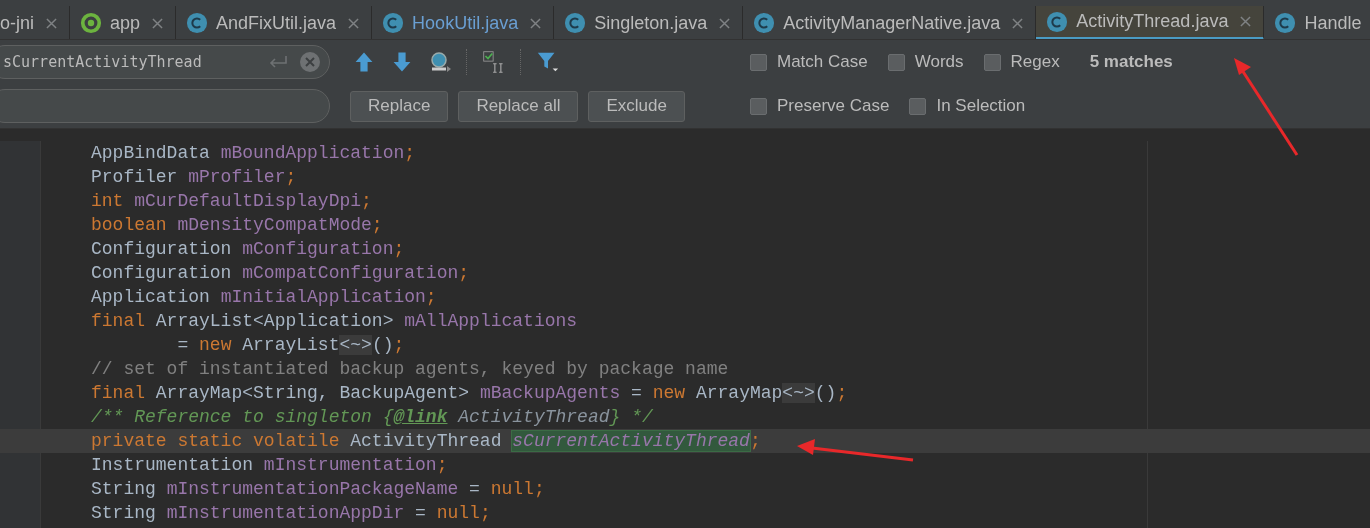 The image size is (1370, 528). I want to click on keyword: boolean, so click(129, 225).